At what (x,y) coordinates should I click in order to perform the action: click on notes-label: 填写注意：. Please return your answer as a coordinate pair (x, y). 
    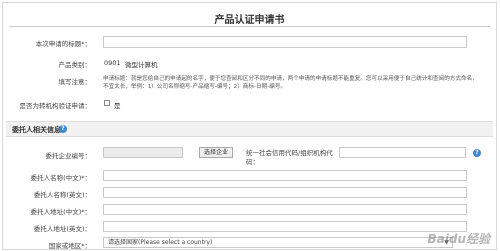
    Looking at the image, I should click on (75, 82).